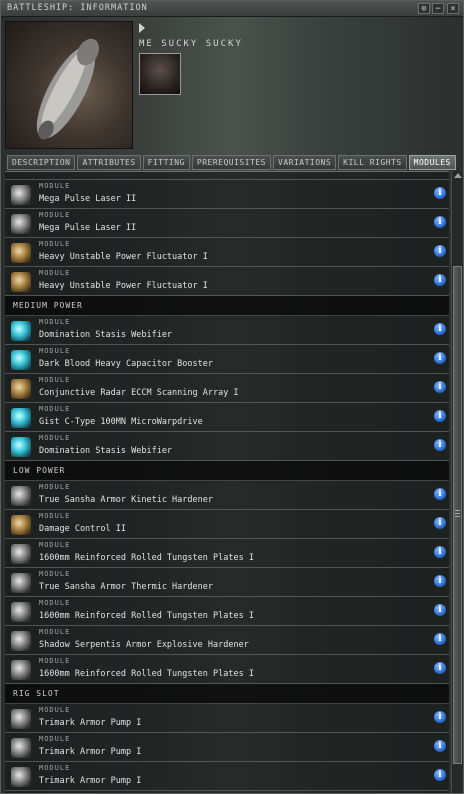  What do you see at coordinates (227, 176) in the screenshot?
I see `list-item` at bounding box center [227, 176].